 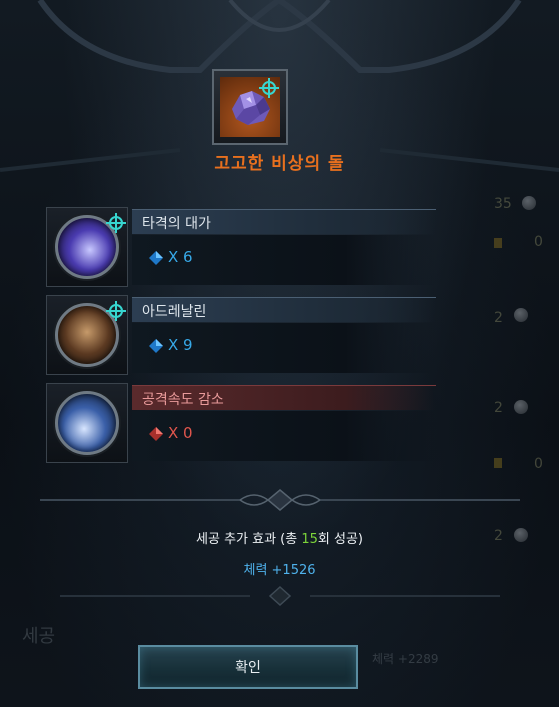 What do you see at coordinates (284, 397) in the screenshot?
I see `effect-header: 공격속도 감소` at bounding box center [284, 397].